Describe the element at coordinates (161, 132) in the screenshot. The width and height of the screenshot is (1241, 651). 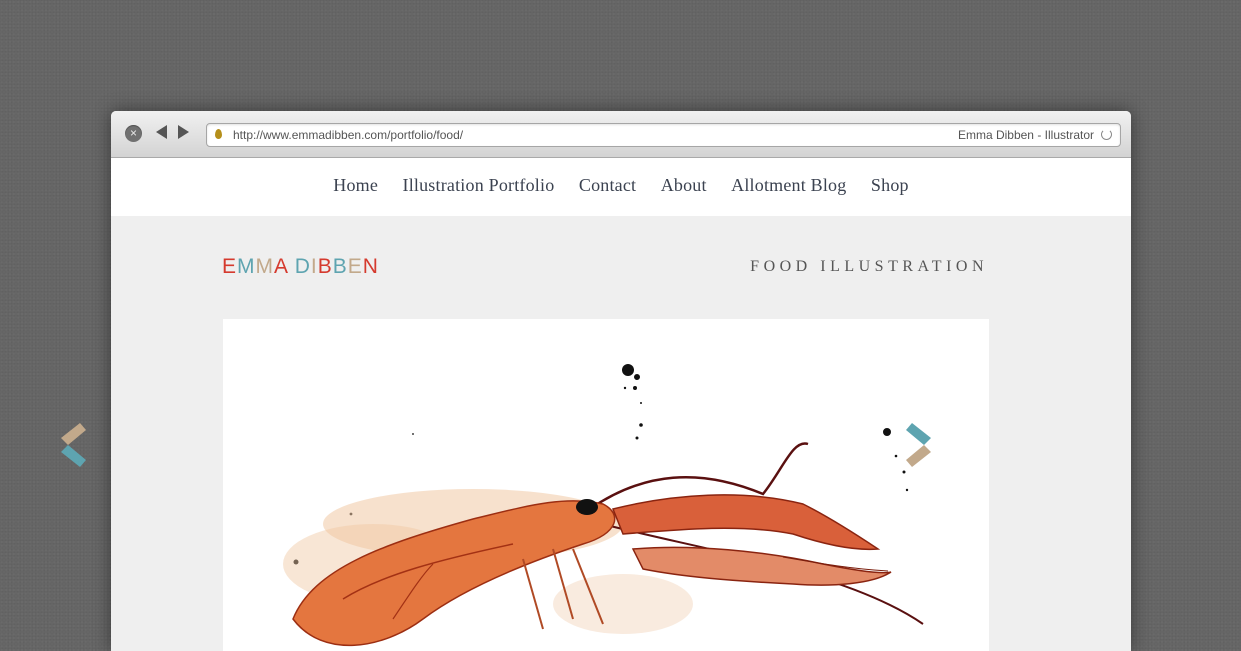
I see `back-arrow-icon` at that location.